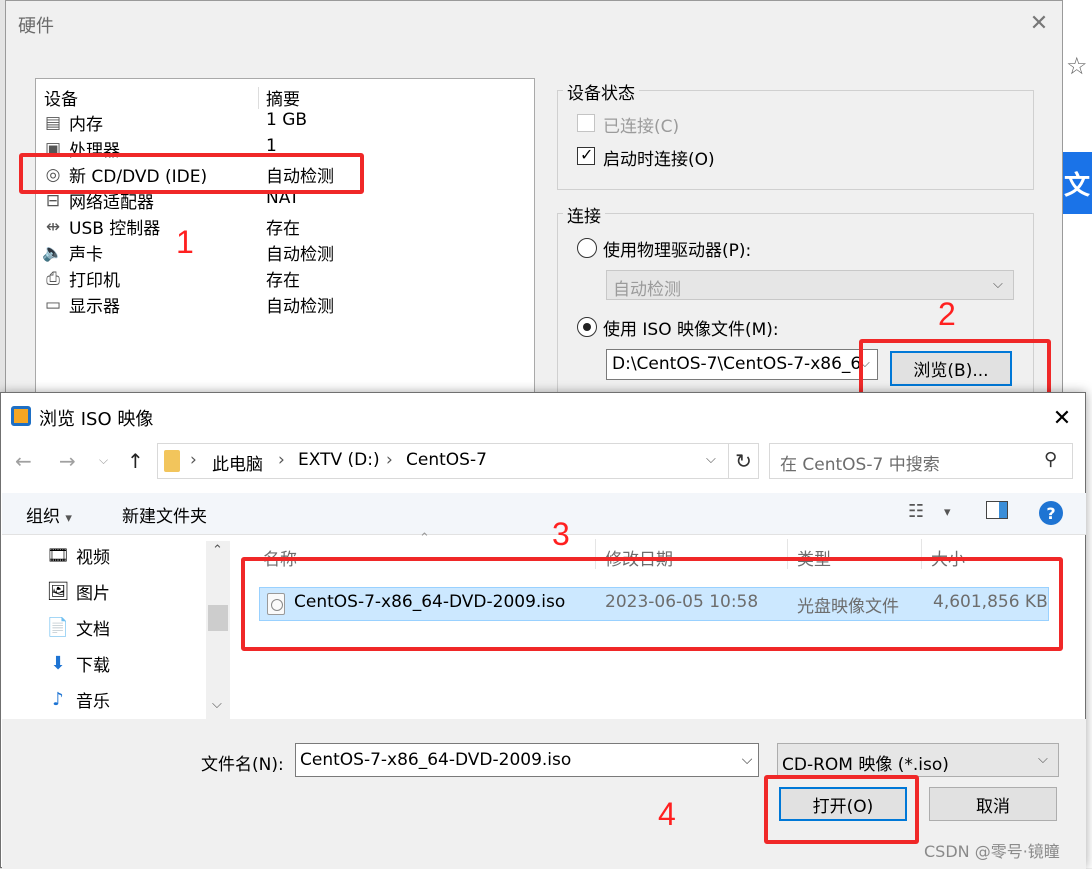  What do you see at coordinates (287, 120) in the screenshot?
I see `device-summary: 1 GB` at bounding box center [287, 120].